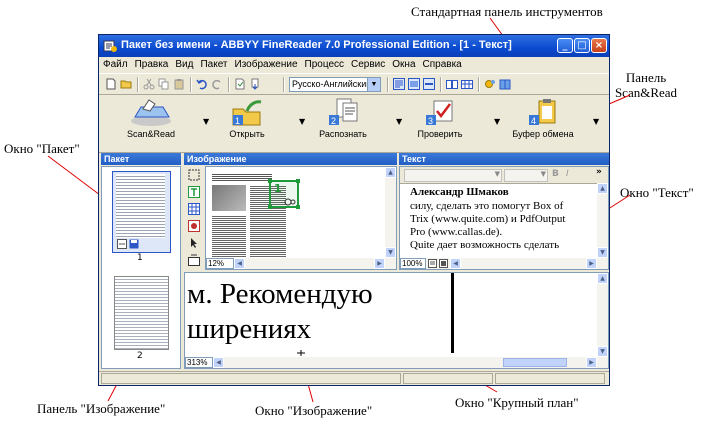 This screenshot has width=709, height=425. I want to click on table-block-icon, so click(194, 209).